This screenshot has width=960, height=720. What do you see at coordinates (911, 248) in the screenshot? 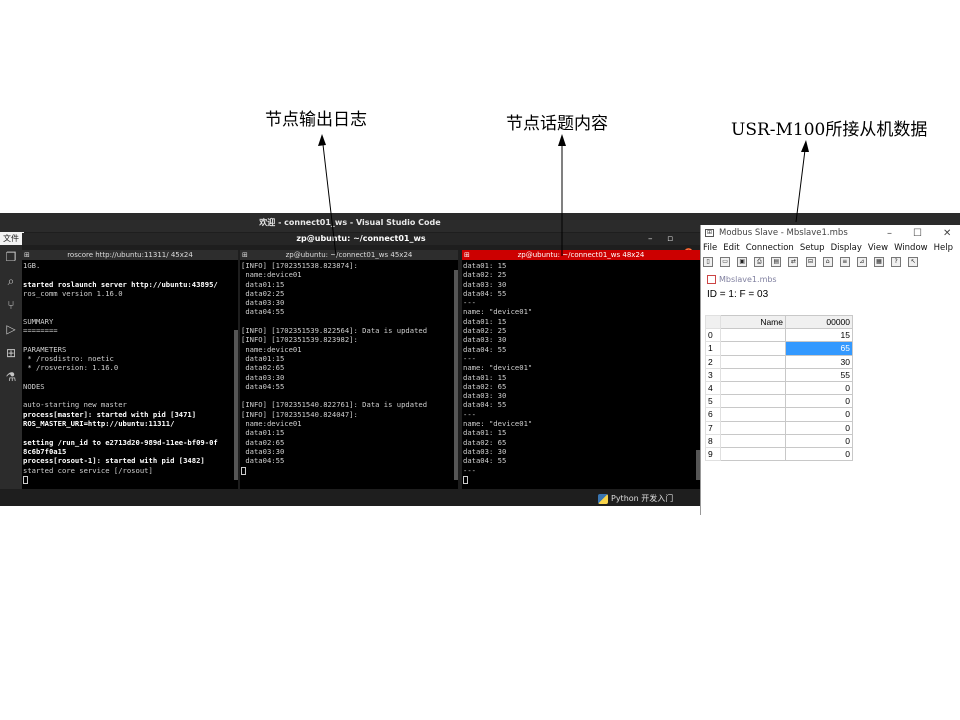
I see `menu-window: Window` at bounding box center [911, 248].